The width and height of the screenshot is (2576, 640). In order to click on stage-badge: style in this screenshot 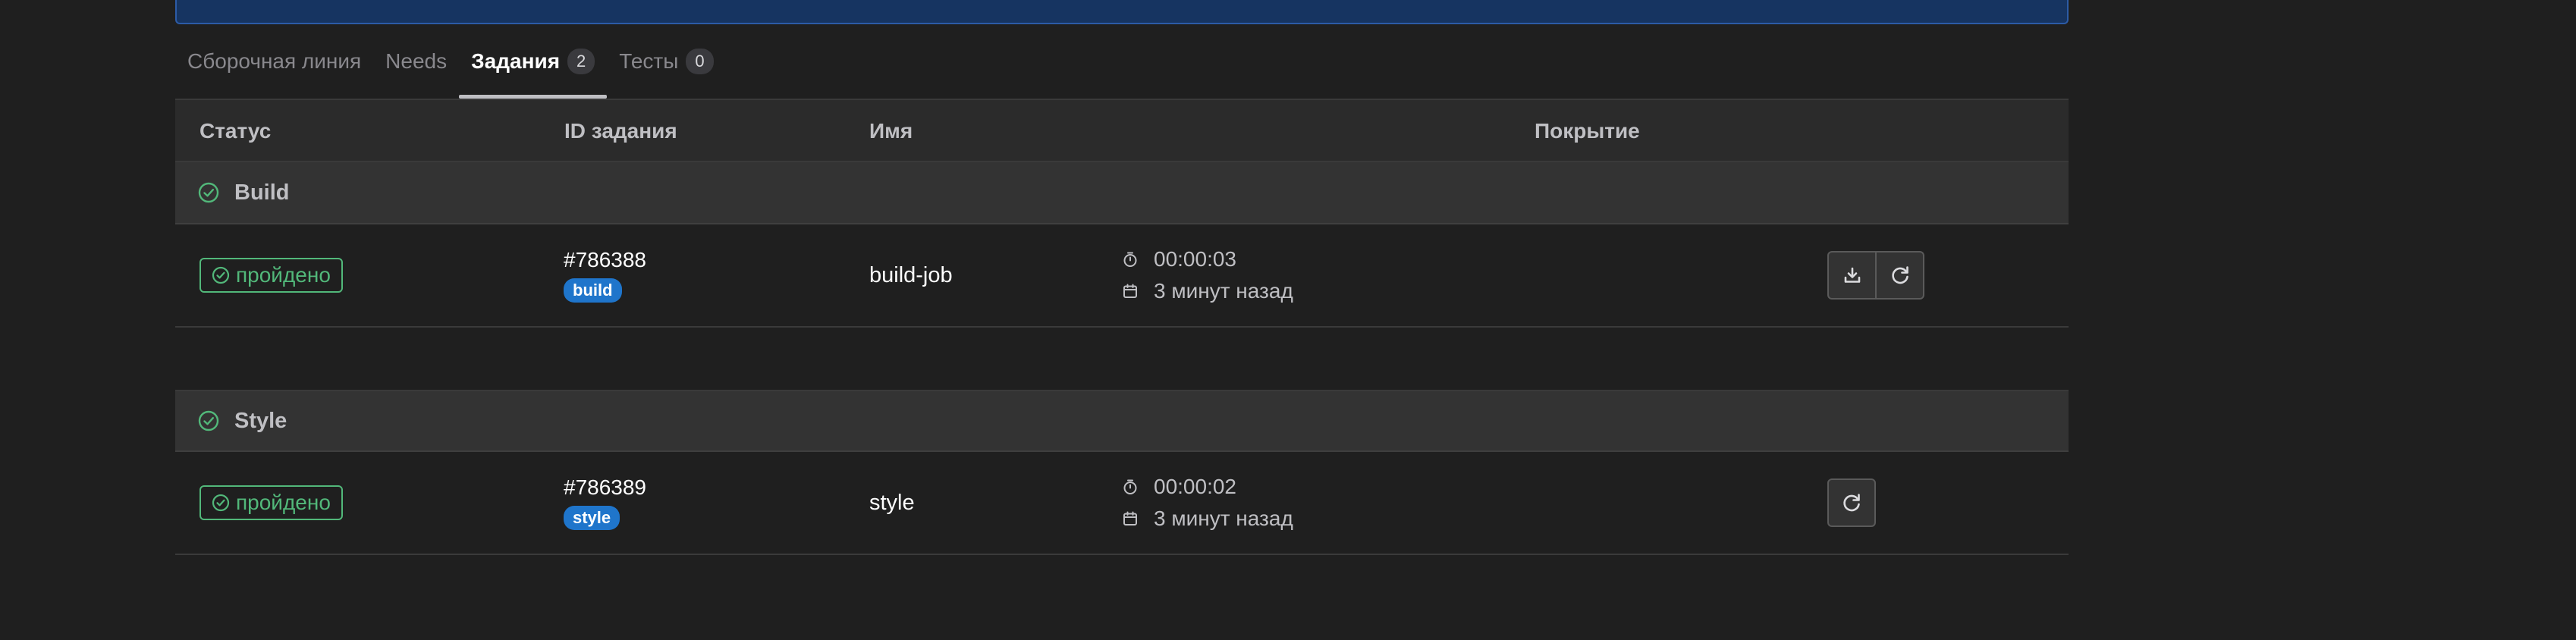, I will do `click(592, 518)`.